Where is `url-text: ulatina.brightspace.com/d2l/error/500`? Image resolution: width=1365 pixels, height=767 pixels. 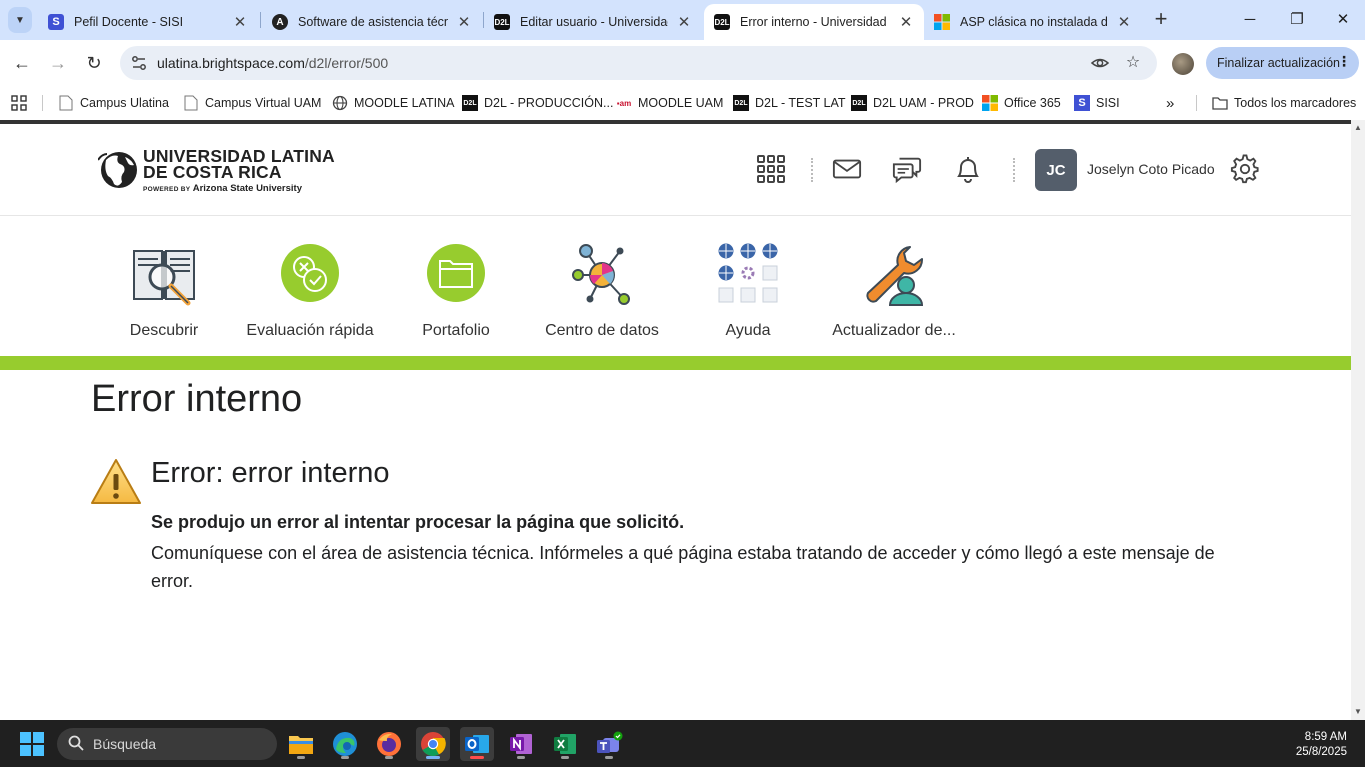 url-text: ulatina.brightspace.com/d2l/error/500 is located at coordinates (273, 63).